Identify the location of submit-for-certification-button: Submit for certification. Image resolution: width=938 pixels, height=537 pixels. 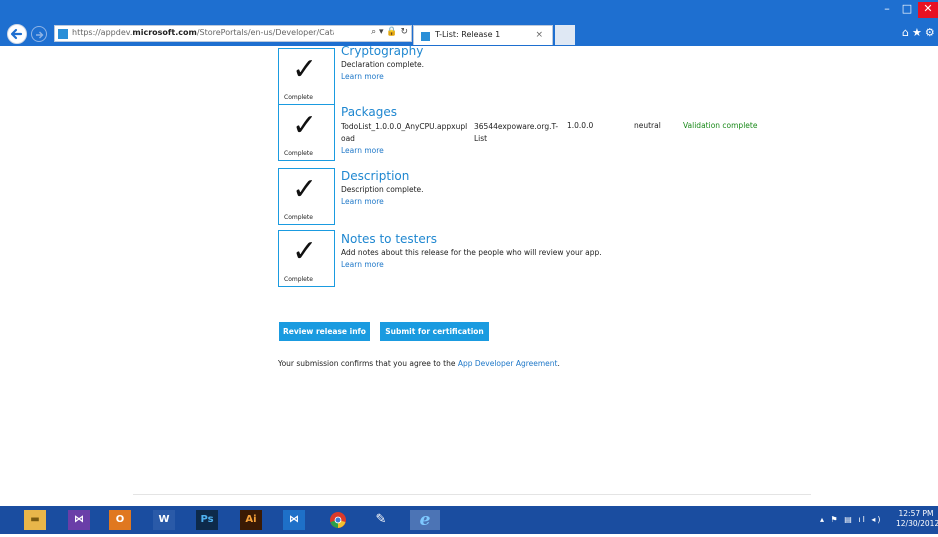
(434, 331).